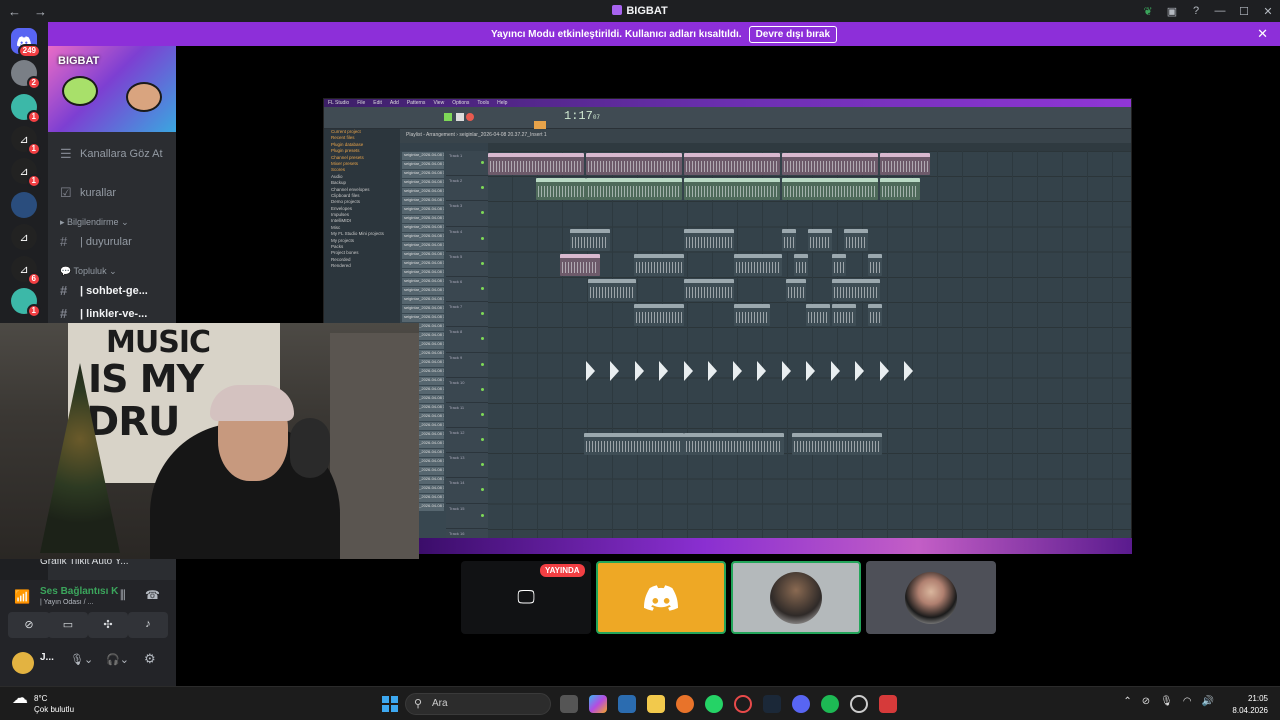 The width and height of the screenshot is (1280, 720). I want to click on category-topluluk: 💬 Topluluk ⌄, so click(88, 271).